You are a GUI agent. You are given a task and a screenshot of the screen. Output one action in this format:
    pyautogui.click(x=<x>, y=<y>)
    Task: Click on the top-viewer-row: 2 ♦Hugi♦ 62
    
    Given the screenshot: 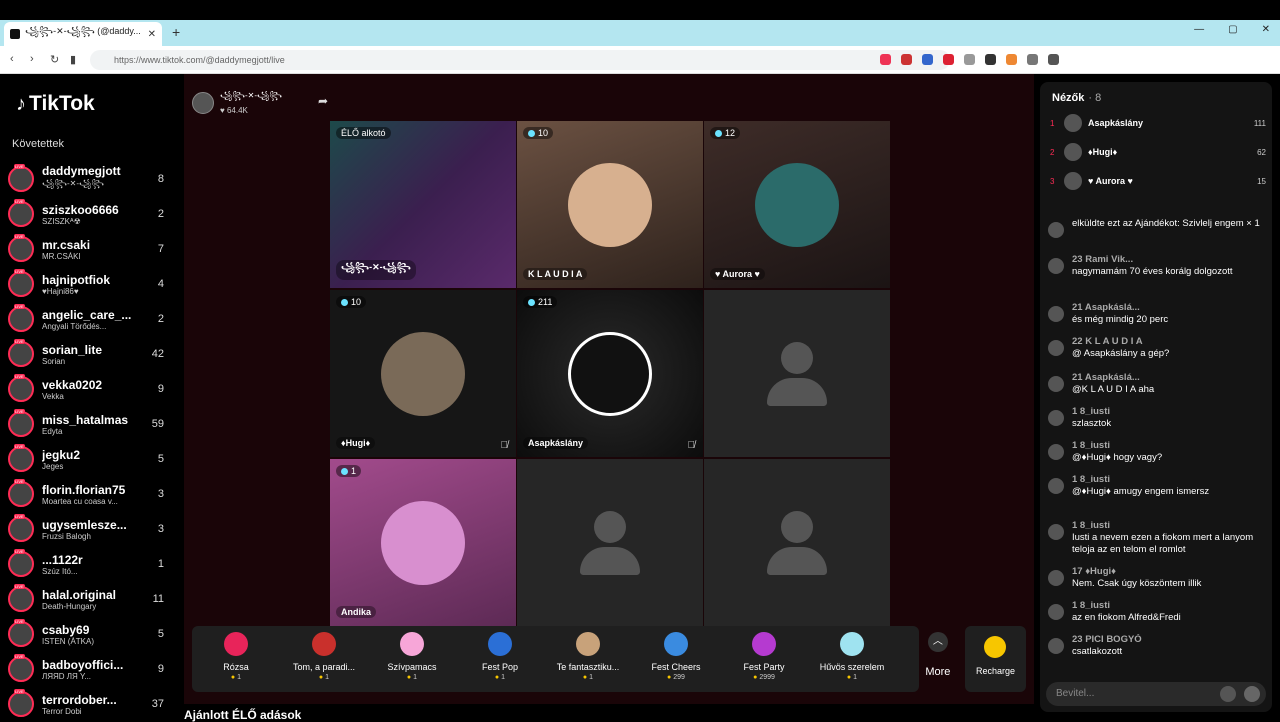 What is the action you would take?
    pyautogui.click(x=1158, y=152)
    